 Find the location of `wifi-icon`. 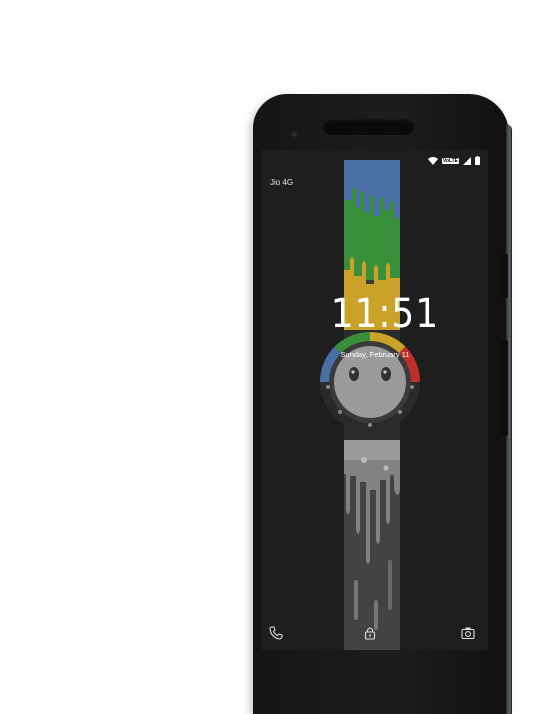

wifi-icon is located at coordinates (432, 160).